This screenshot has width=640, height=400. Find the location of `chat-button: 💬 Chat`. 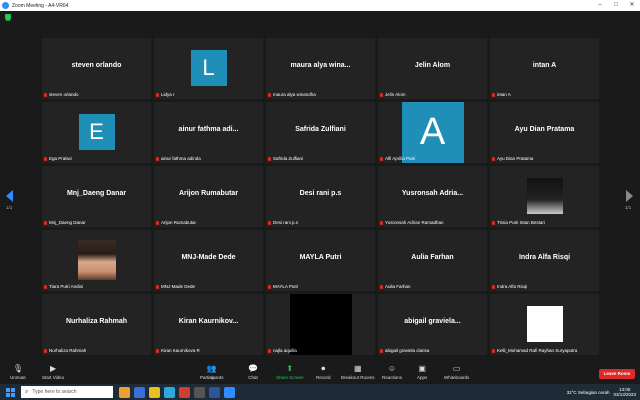

chat-button: 💬 Chat is located at coordinates (253, 372).